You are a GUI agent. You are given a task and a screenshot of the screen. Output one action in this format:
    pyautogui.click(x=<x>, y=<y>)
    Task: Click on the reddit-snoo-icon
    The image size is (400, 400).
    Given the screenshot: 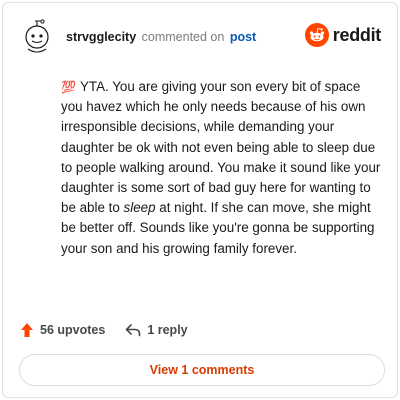 What is the action you would take?
    pyautogui.click(x=316, y=35)
    